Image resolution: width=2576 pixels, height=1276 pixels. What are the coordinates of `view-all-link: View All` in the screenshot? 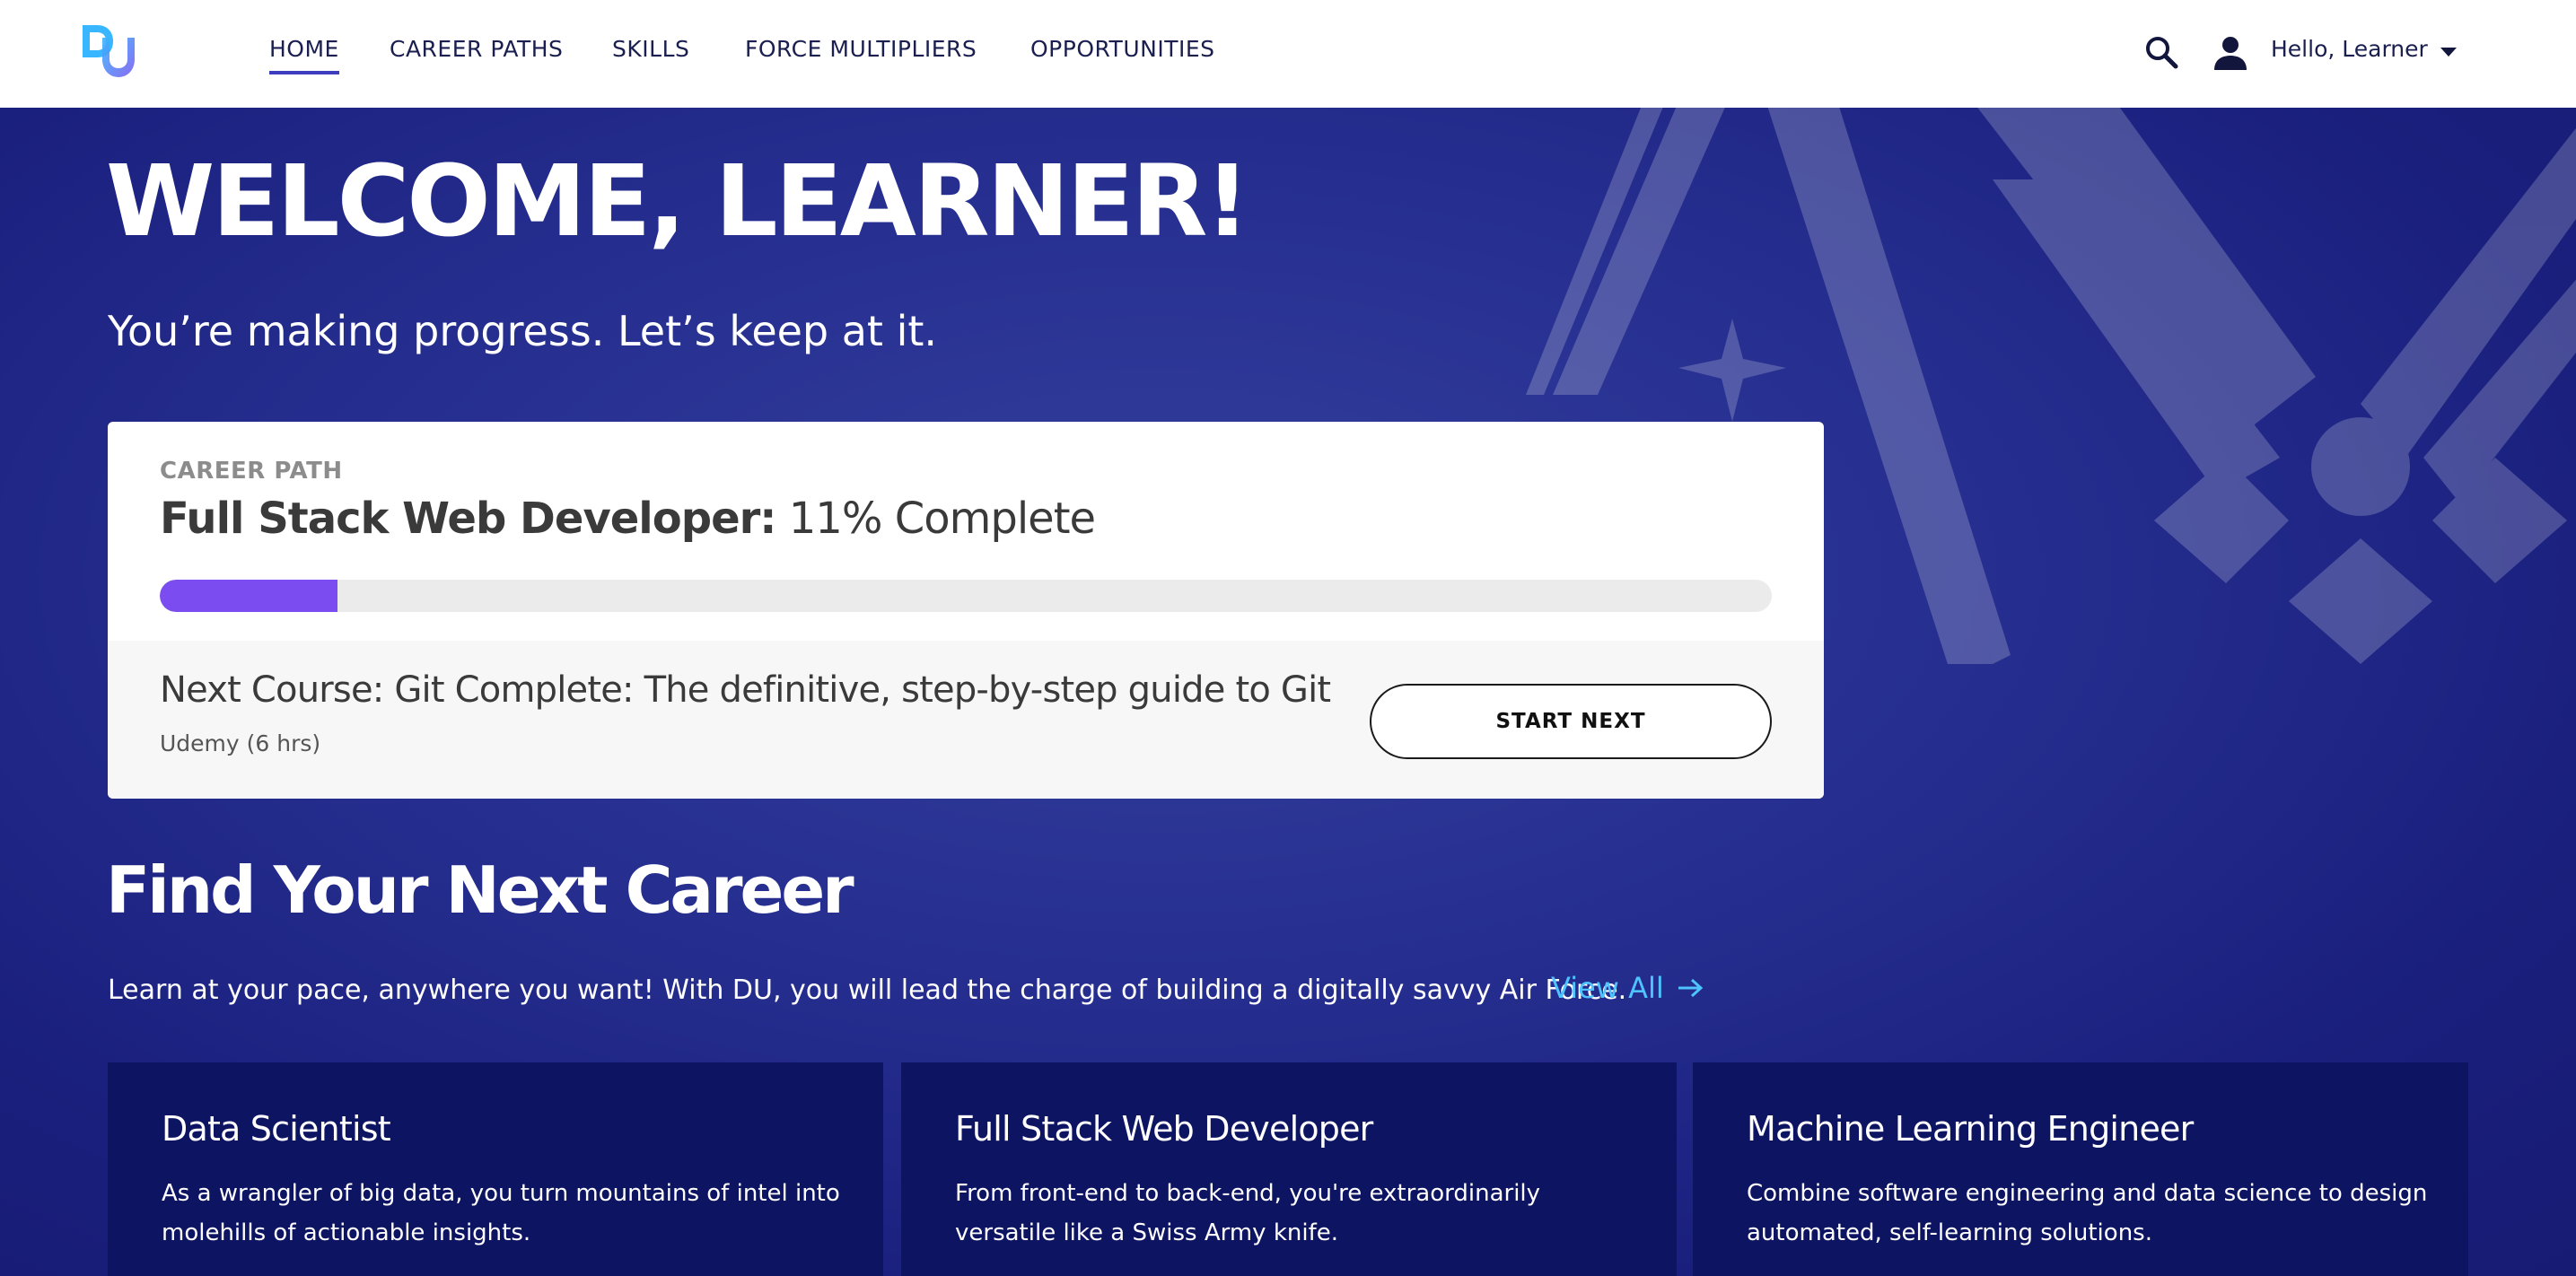 It's located at (1627, 988).